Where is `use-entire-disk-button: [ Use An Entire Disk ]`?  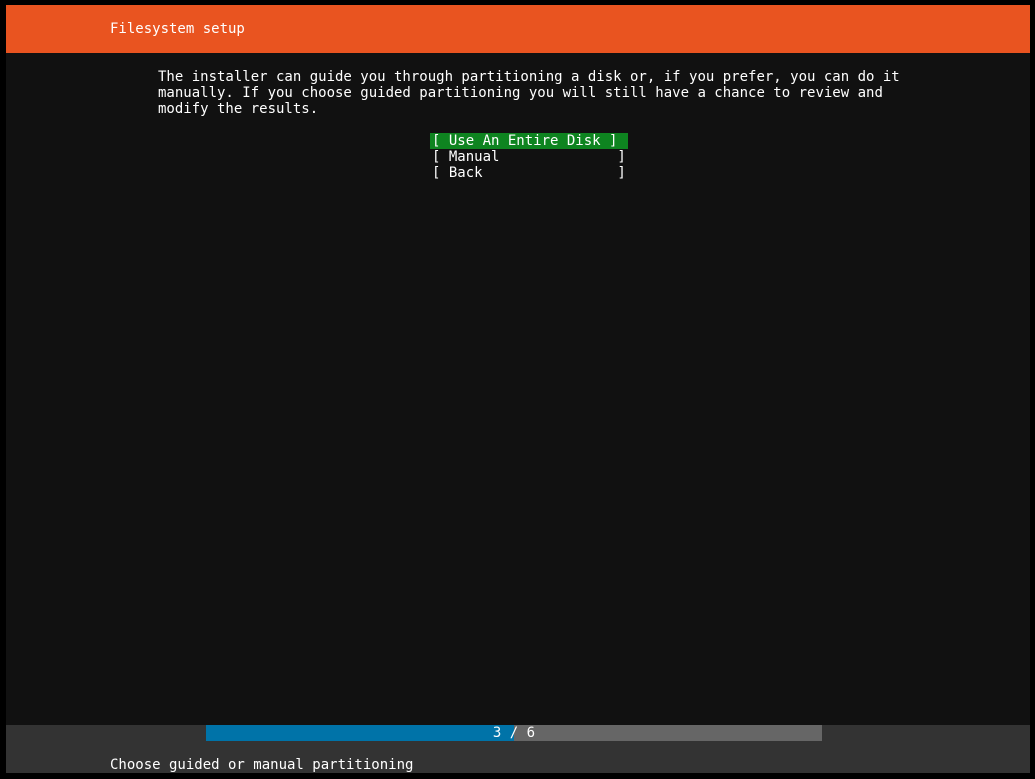 use-entire-disk-button: [ Use An Entire Disk ] is located at coordinates (529, 141).